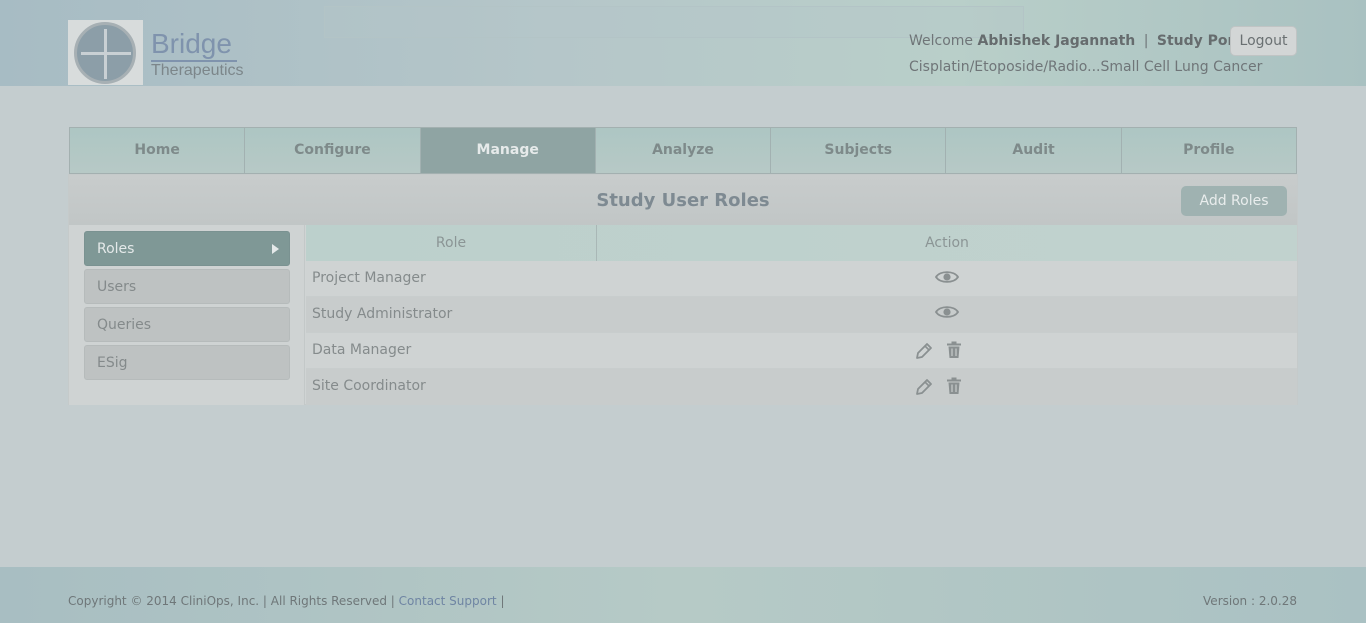  I want to click on nav-analyze: Analyze, so click(683, 150).